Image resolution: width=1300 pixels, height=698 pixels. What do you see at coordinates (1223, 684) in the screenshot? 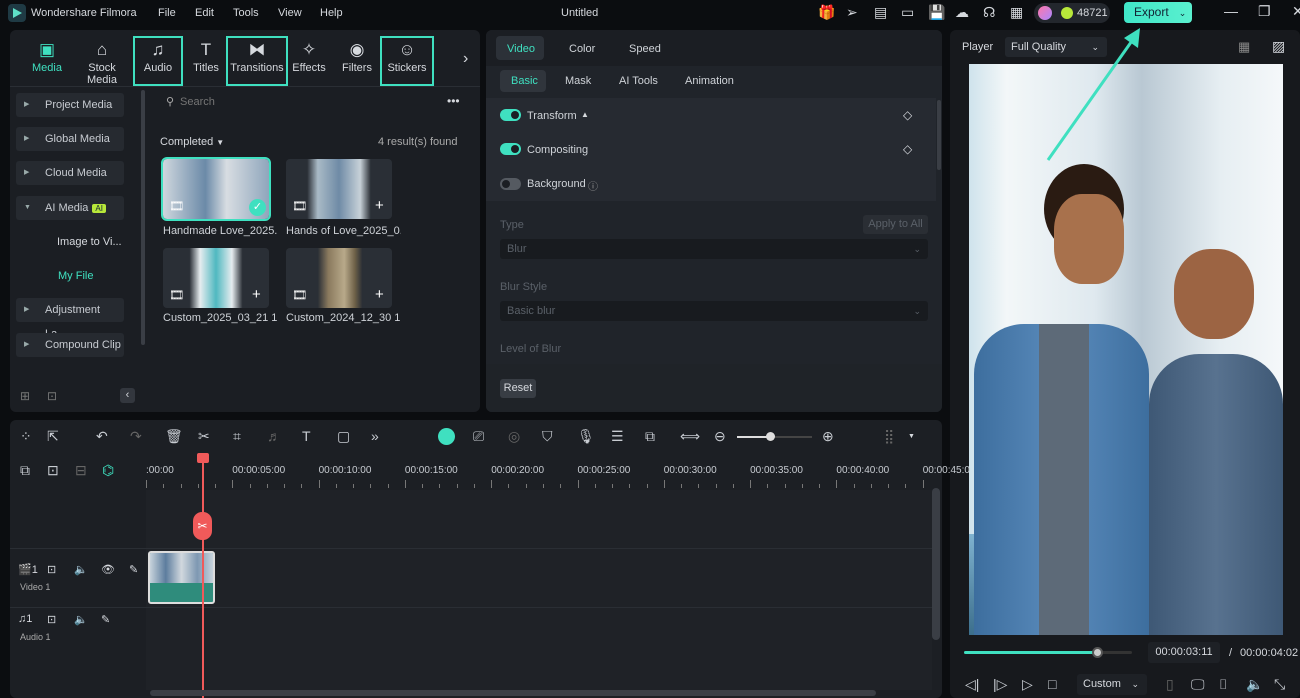
I see `camera-icon: ⌷` at bounding box center [1223, 684].